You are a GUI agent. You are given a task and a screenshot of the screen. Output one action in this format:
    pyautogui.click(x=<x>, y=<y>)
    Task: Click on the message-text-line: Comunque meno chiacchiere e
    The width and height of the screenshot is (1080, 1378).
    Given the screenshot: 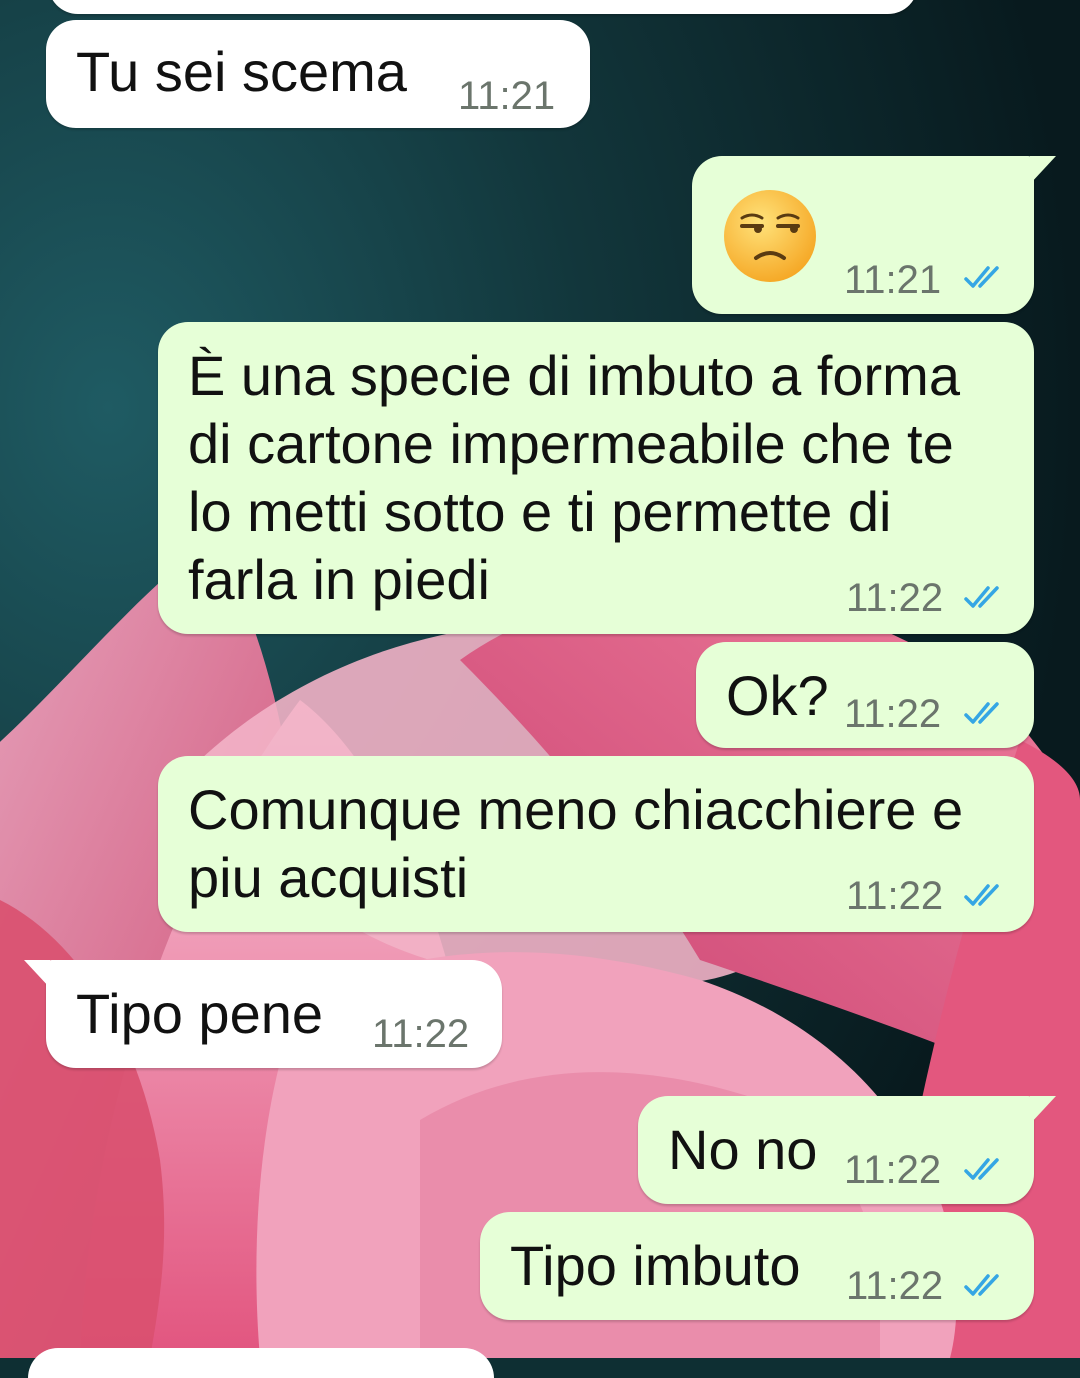 What is the action you would take?
    pyautogui.click(x=576, y=809)
    